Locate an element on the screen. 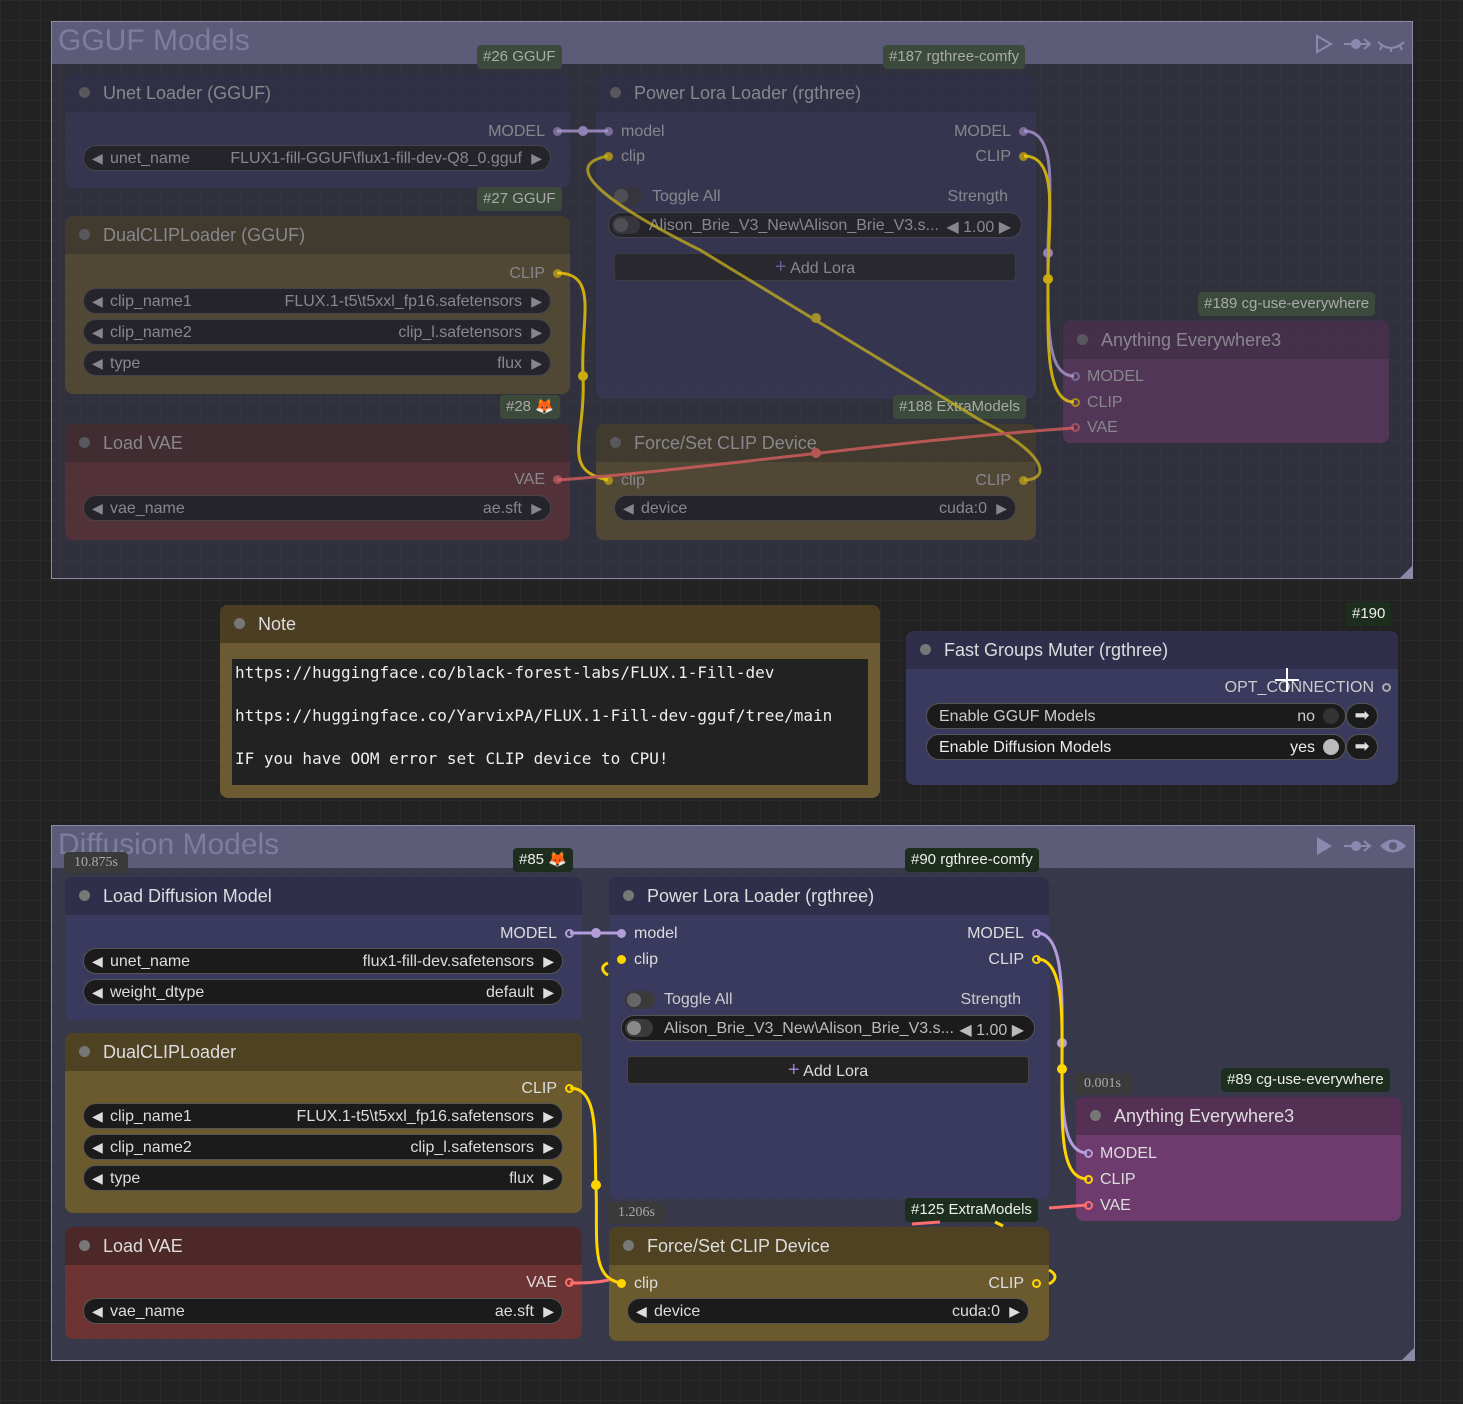 This screenshot has height=1404, width=1463. toggle-on-knob is located at coordinates (1331, 747).